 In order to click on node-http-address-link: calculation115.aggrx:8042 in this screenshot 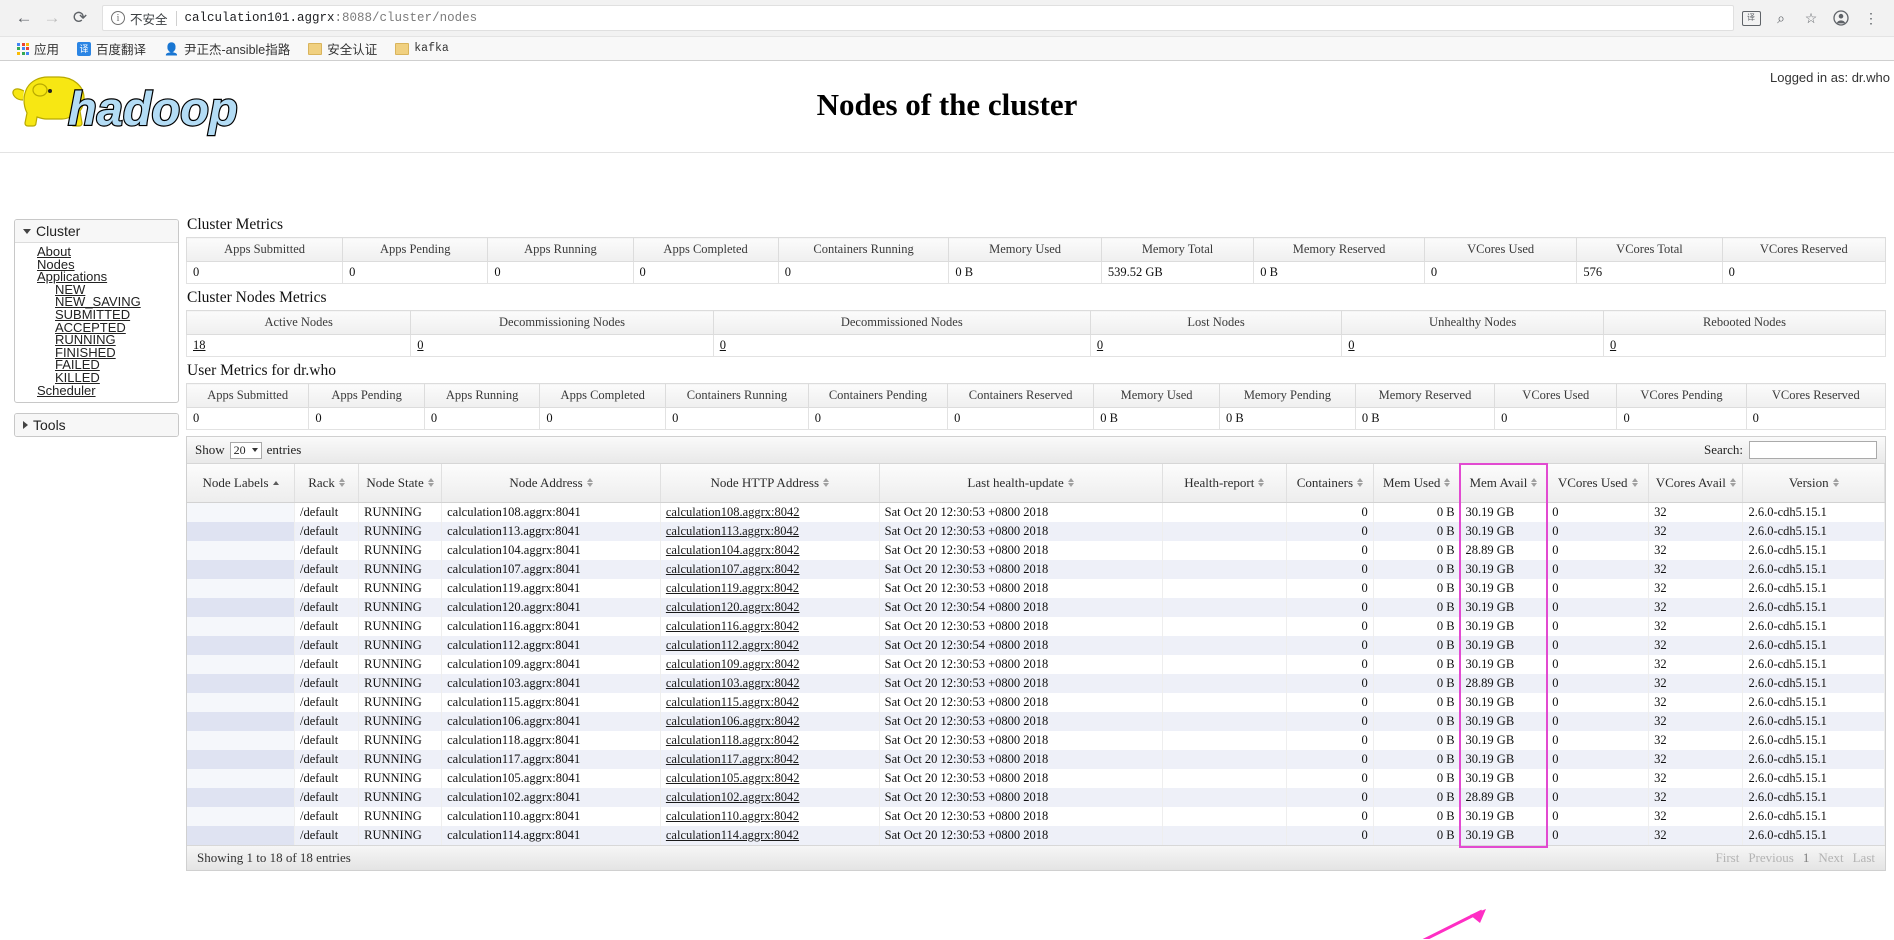, I will do `click(732, 702)`.